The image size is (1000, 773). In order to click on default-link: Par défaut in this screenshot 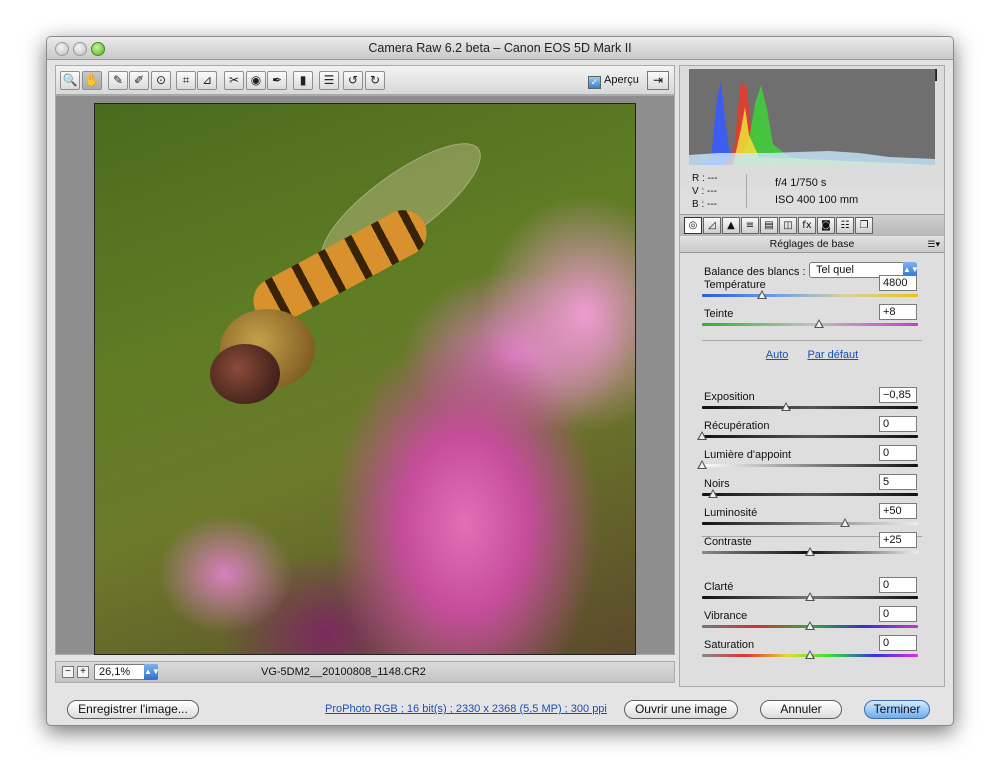, I will do `click(832, 355)`.